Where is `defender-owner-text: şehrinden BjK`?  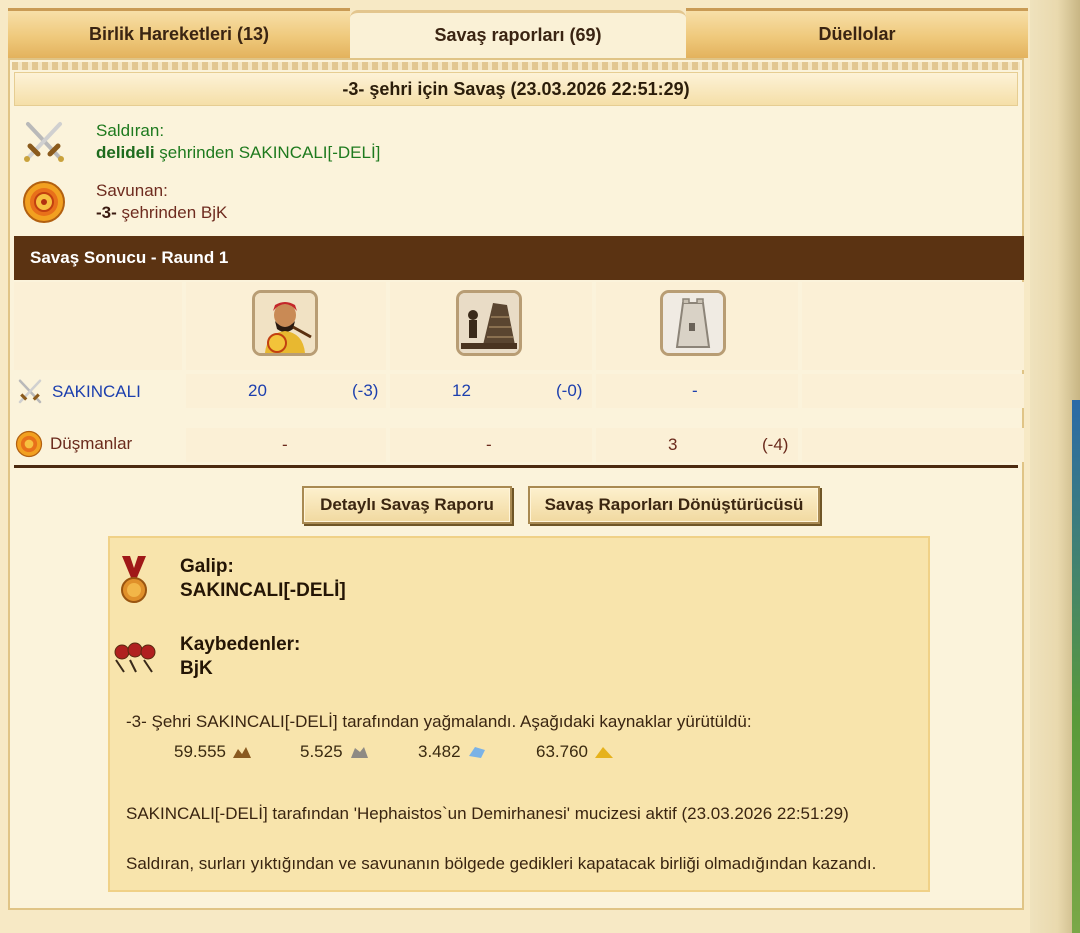 defender-owner-text: şehrinden BjK is located at coordinates (172, 212).